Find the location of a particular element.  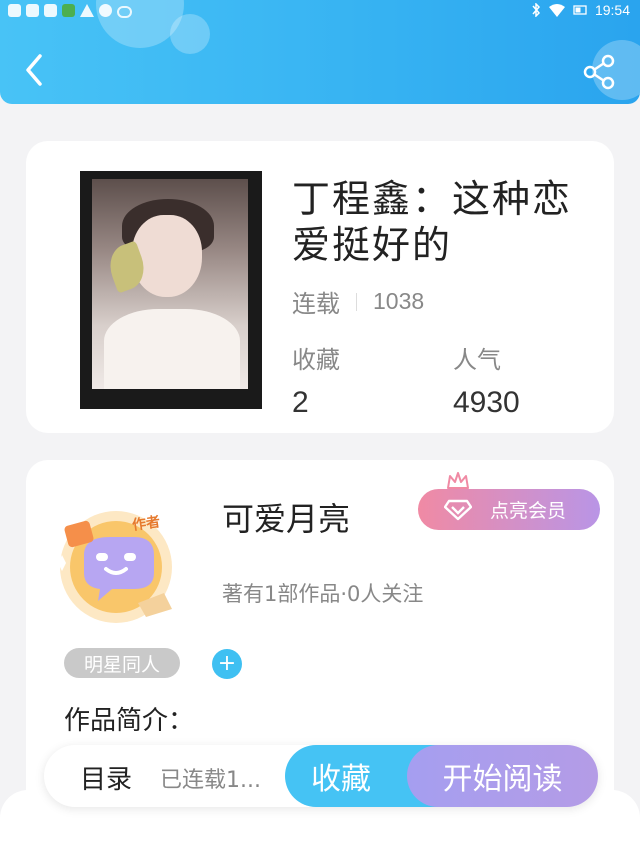

chevron-left-icon is located at coordinates (34, 70).